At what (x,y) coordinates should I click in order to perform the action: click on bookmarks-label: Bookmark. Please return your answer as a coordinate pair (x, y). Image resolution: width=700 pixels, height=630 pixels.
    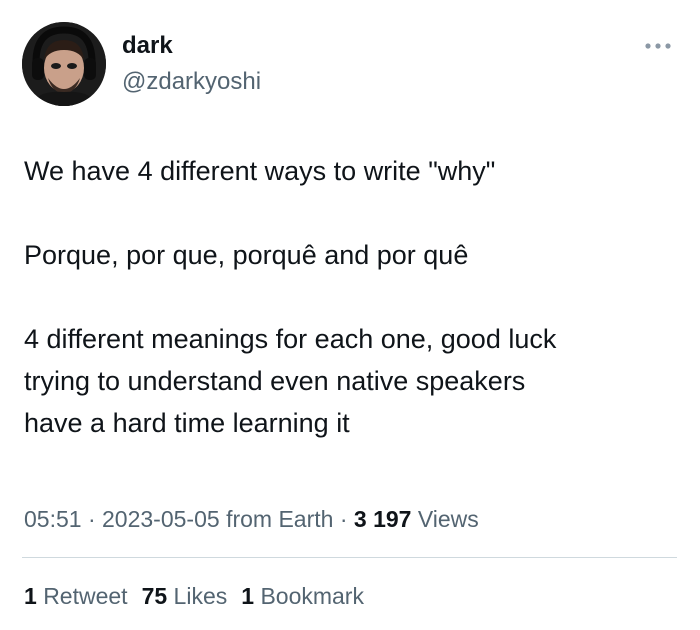
    Looking at the image, I should click on (312, 596).